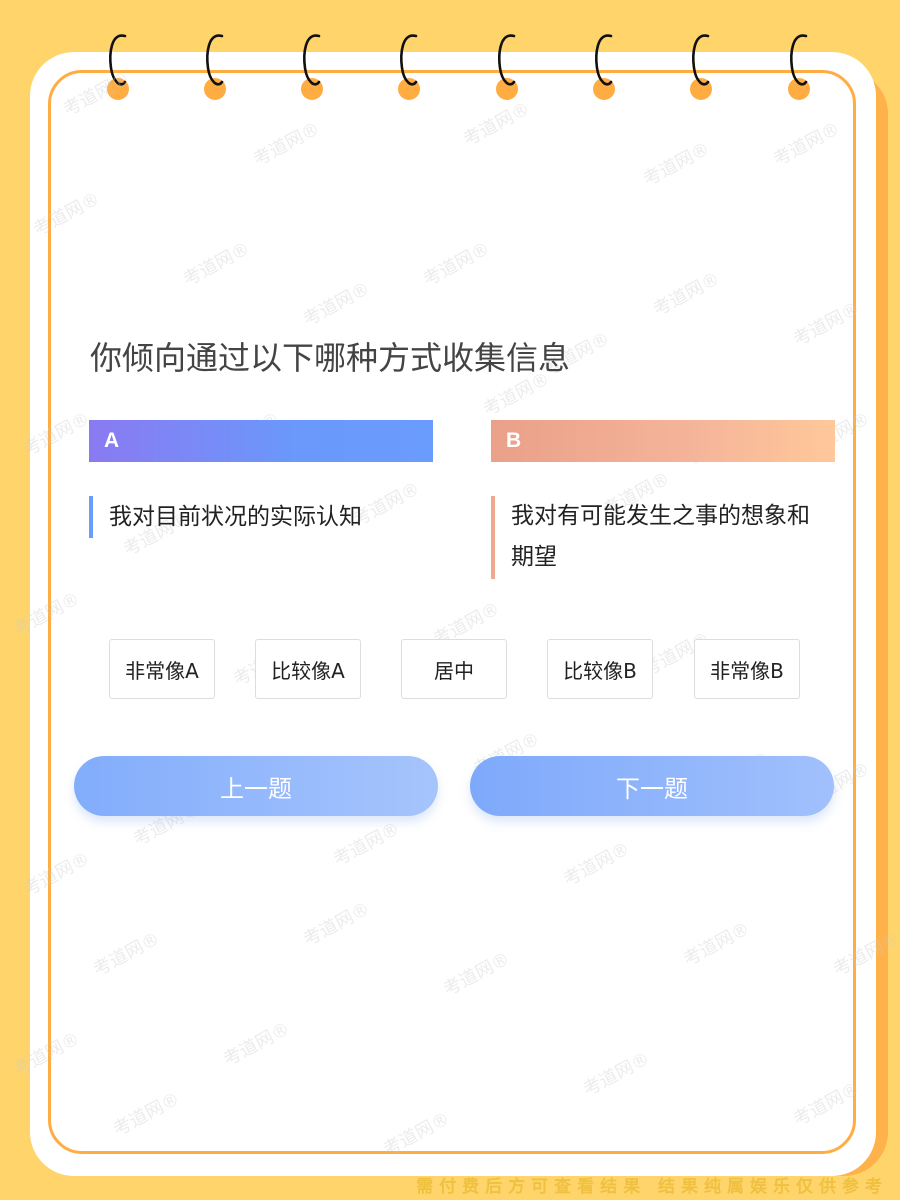 The width and height of the screenshot is (900, 1200). Describe the element at coordinates (652, 786) in the screenshot. I see `next-question-button: 下一题` at that location.